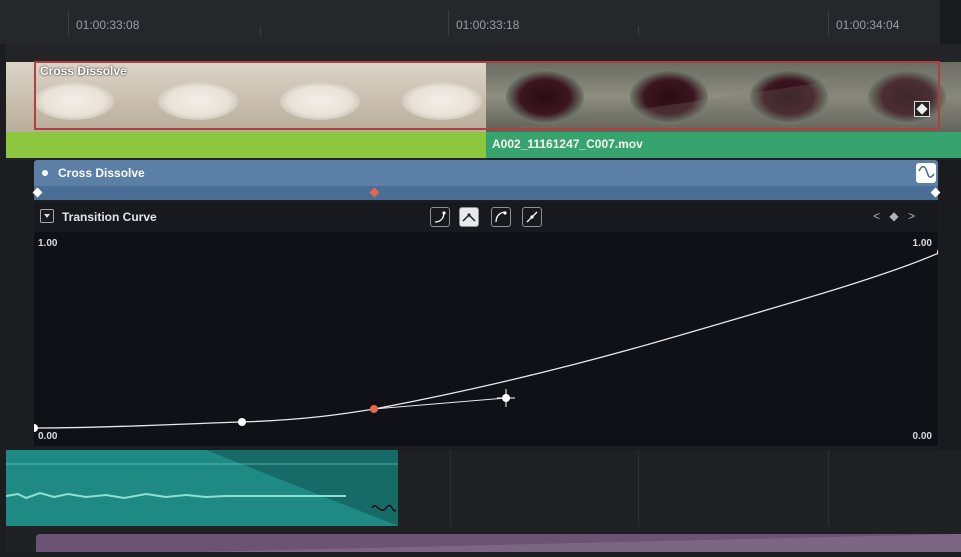  What do you see at coordinates (109, 217) in the screenshot?
I see `curve-editor-title: Transition Curve` at bounding box center [109, 217].